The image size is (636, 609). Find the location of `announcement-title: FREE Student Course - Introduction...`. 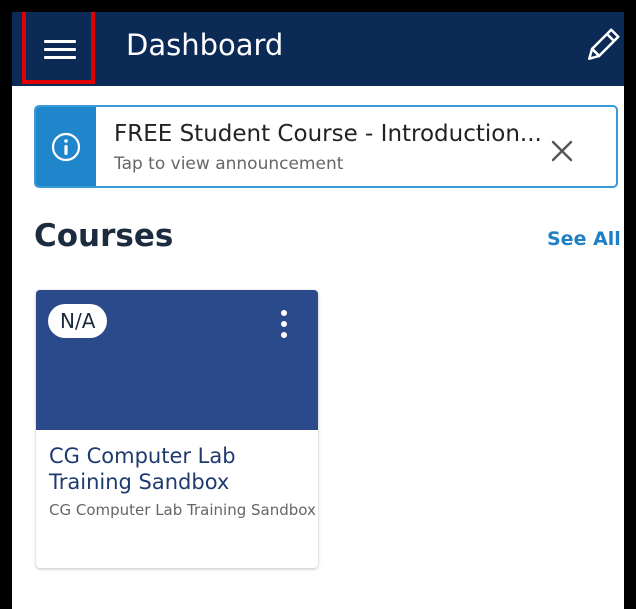

announcement-title: FREE Student Course - Introduction... is located at coordinates (328, 134).